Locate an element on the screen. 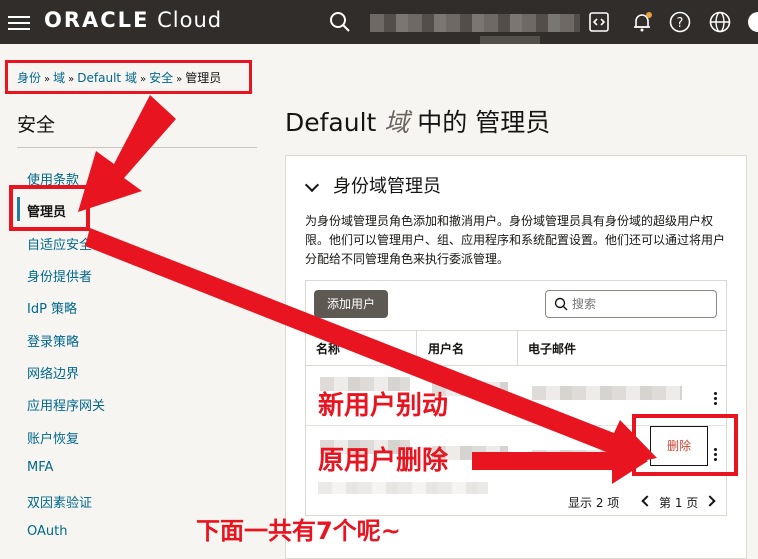 The height and width of the screenshot is (559, 758). annotation-bottom-note: 下面一共有7个呢~ is located at coordinates (298, 531).